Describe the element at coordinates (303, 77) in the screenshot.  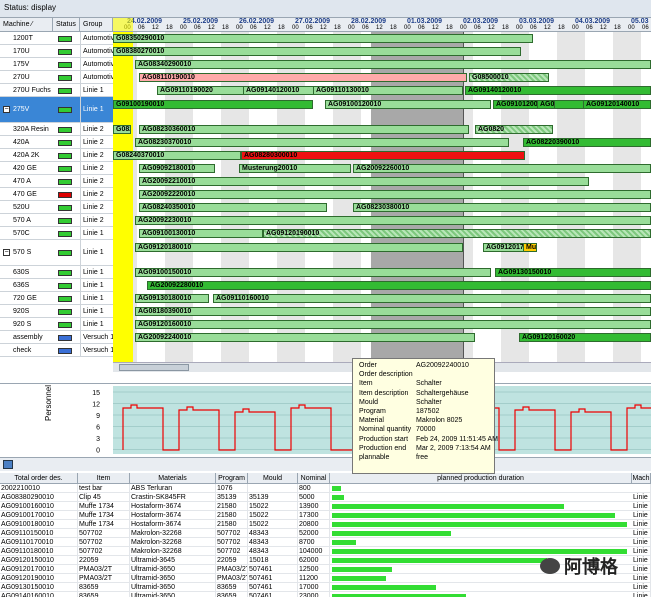
I see `order-bar: AG08110190010` at that location.